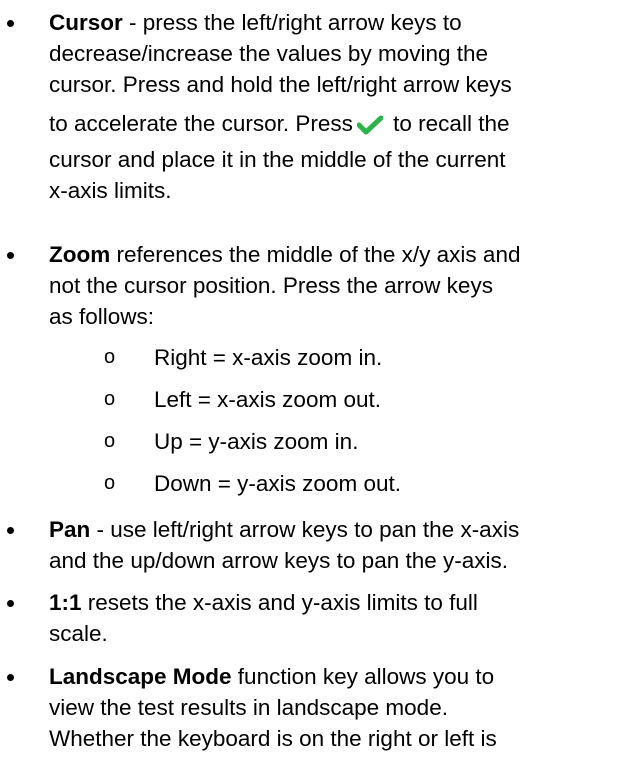  Describe the element at coordinates (80, 254) in the screenshot. I see `term-zoom: Zoom` at that location.